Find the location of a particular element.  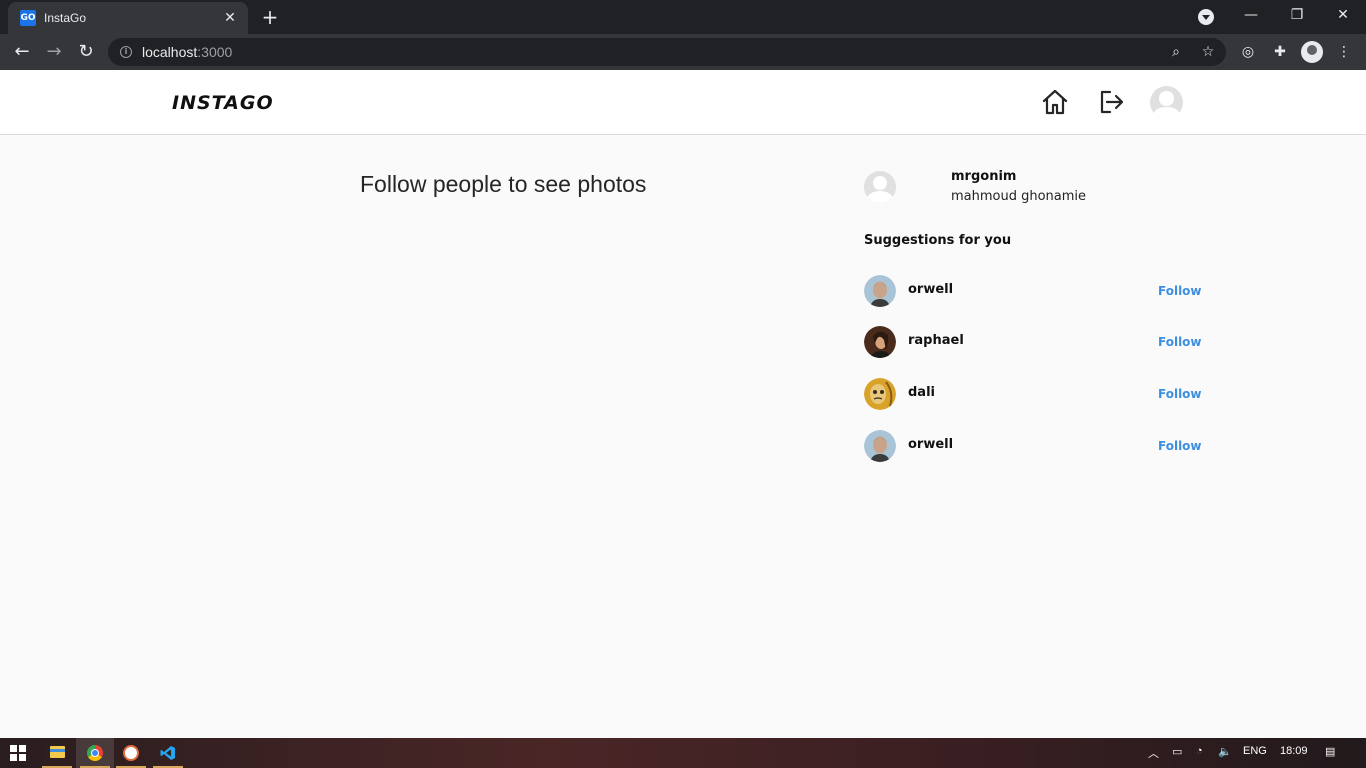

chrome-taskbar-icon is located at coordinates (95, 753).